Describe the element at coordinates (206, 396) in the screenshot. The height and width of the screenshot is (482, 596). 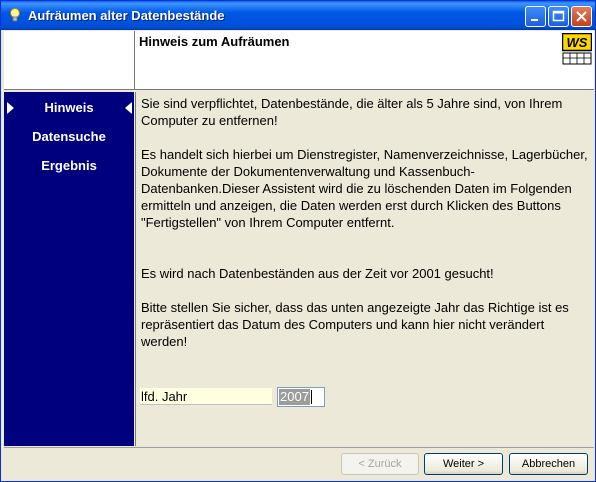
I see `year-label: lfd. Jahr` at that location.